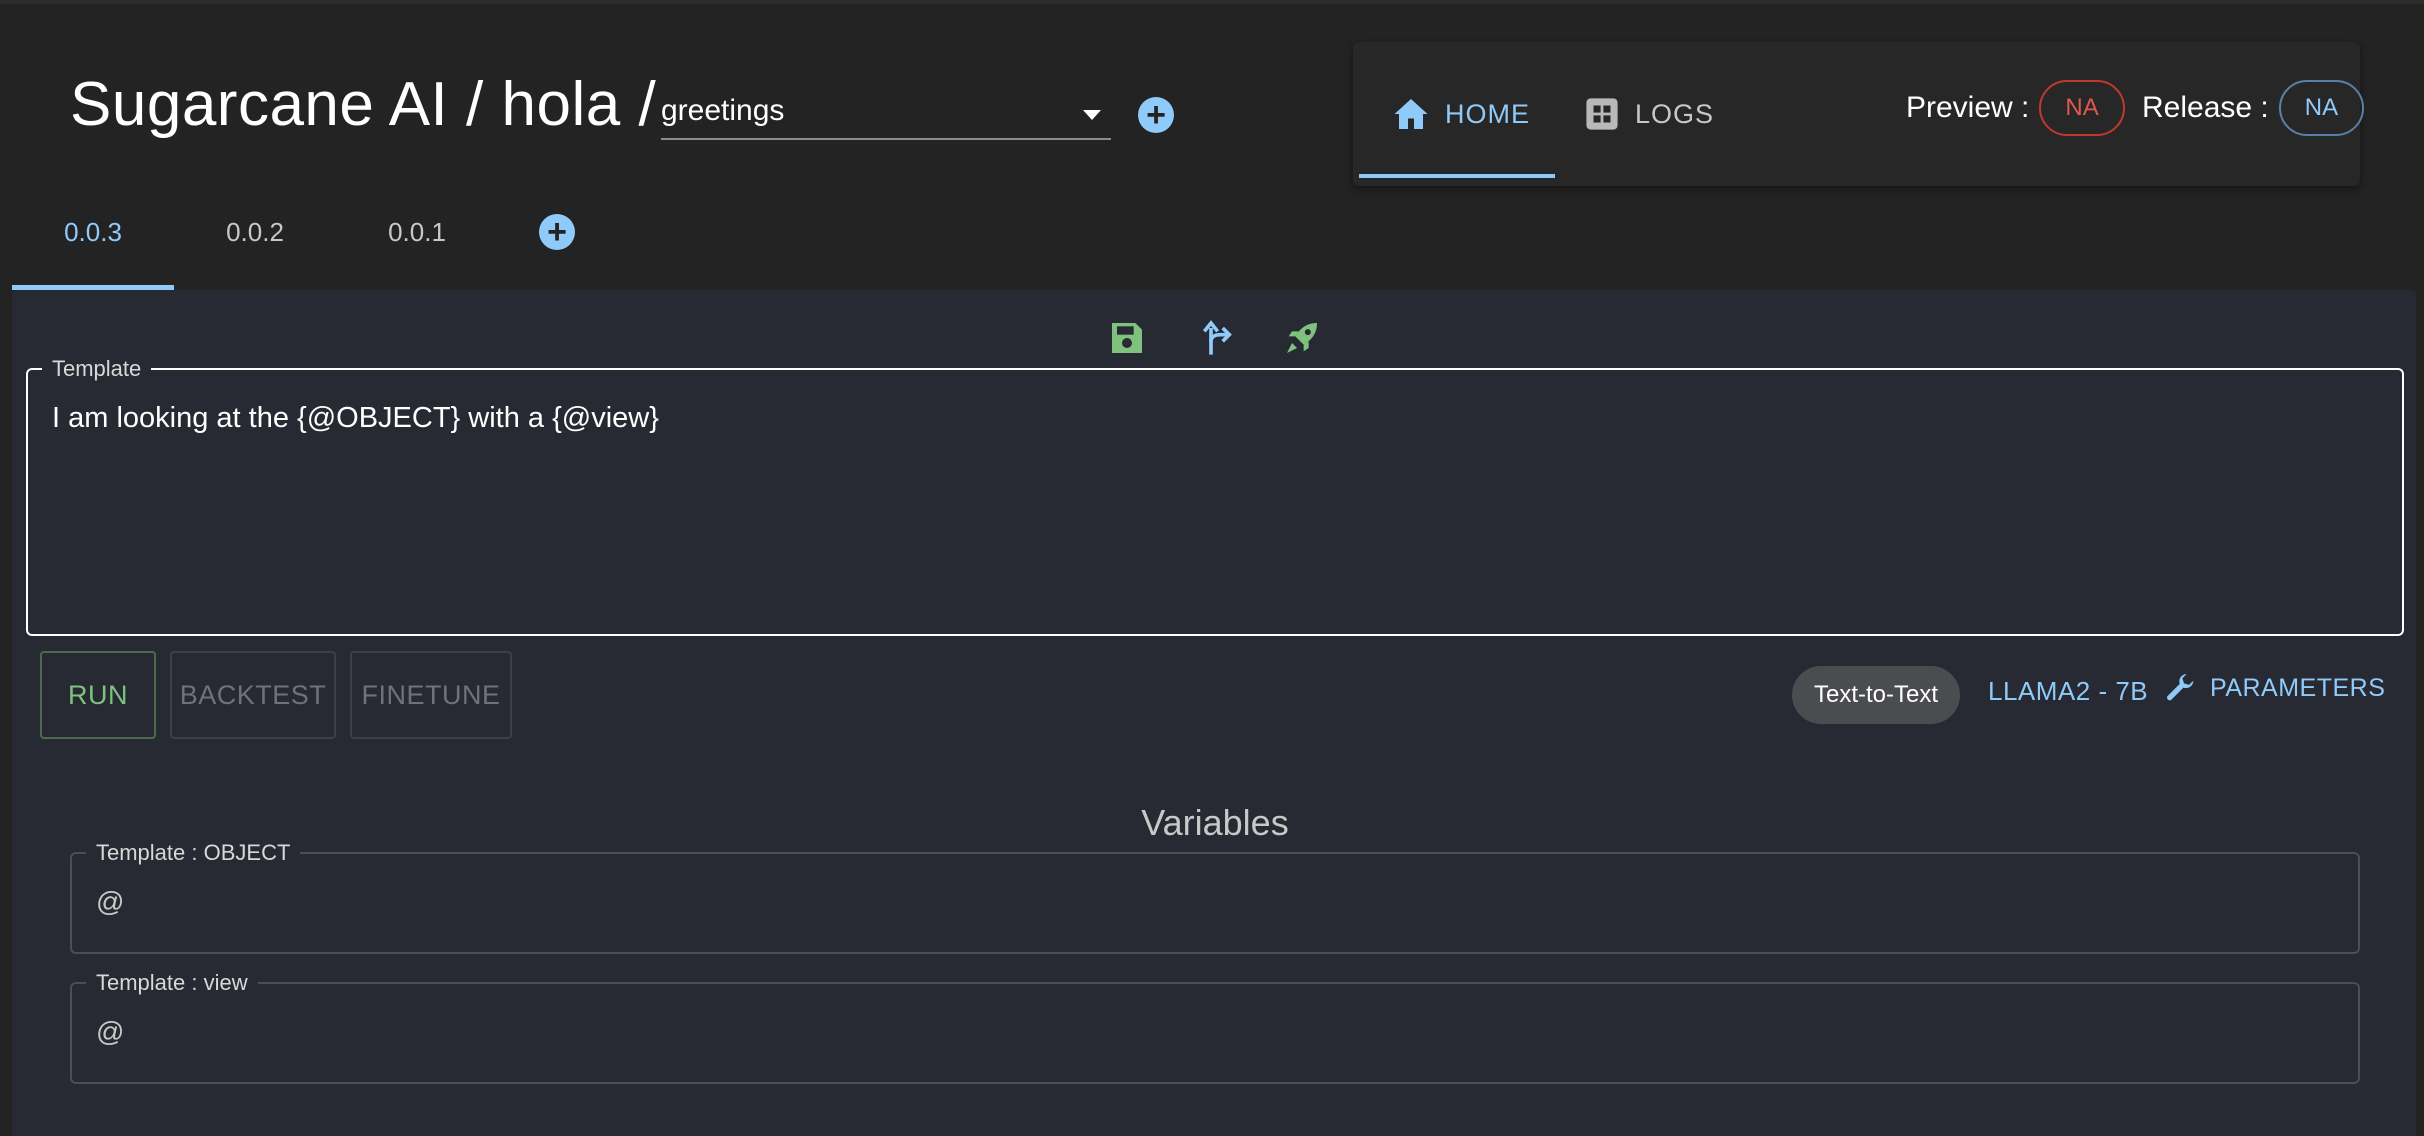  I want to click on backtest-button: BACKTEST, so click(253, 695).